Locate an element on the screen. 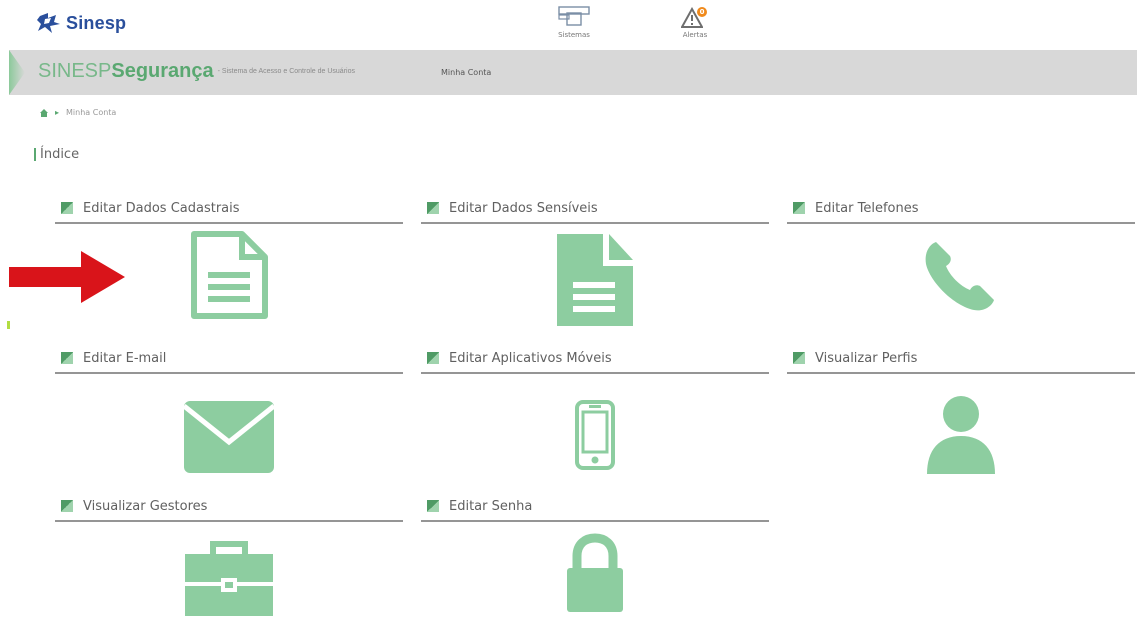 The image size is (1137, 619). card-header: Editar Senha is located at coordinates (595, 506).